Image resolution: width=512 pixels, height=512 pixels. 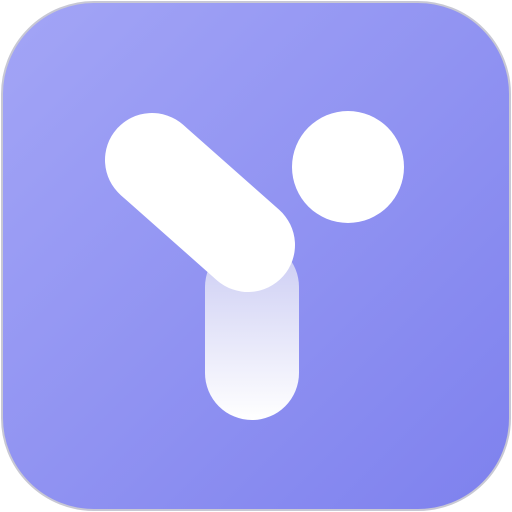 What do you see at coordinates (348, 167) in the screenshot?
I see `y-dot` at bounding box center [348, 167].